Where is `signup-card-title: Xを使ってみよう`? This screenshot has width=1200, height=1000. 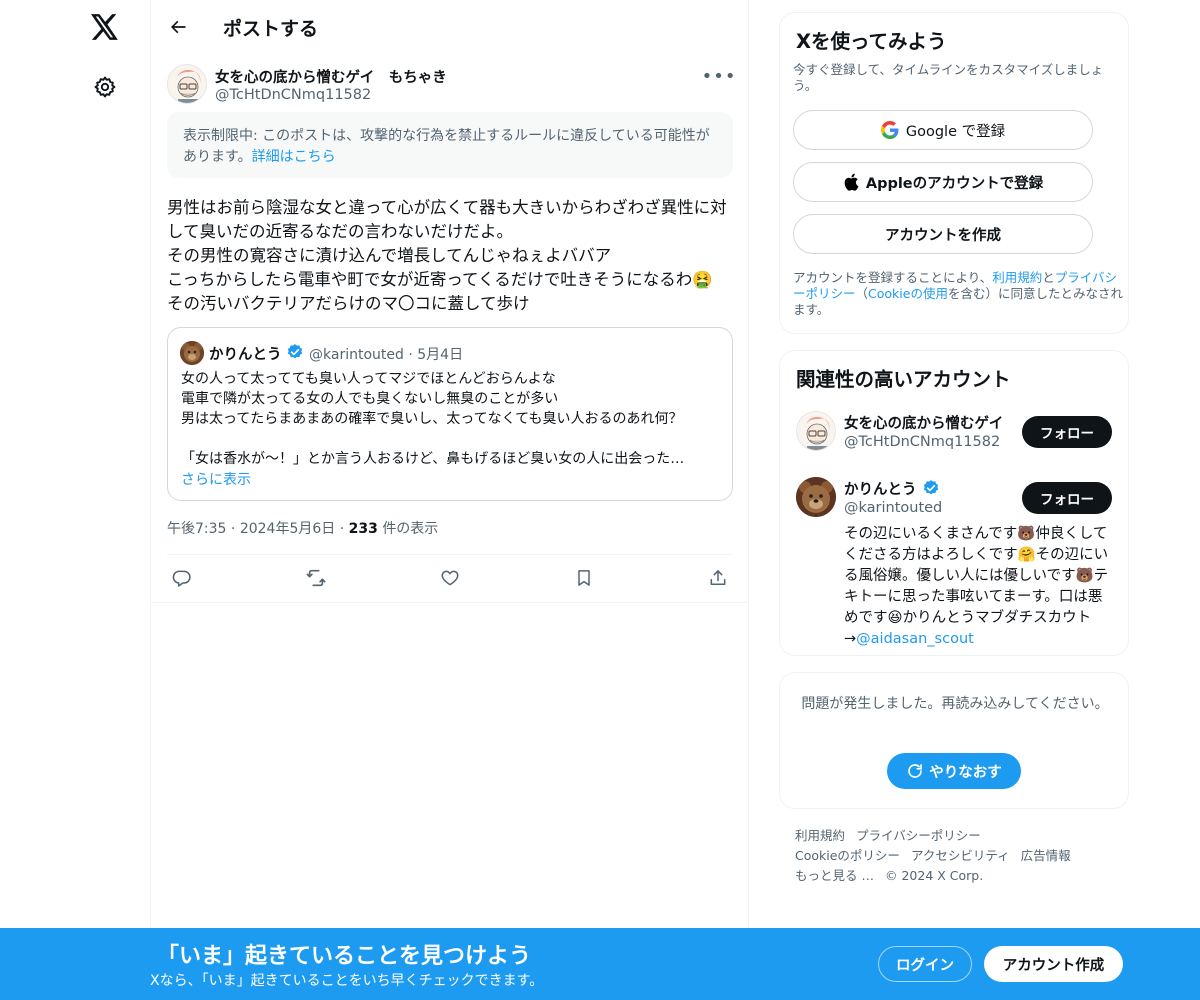 signup-card-title: Xを使ってみよう is located at coordinates (871, 41).